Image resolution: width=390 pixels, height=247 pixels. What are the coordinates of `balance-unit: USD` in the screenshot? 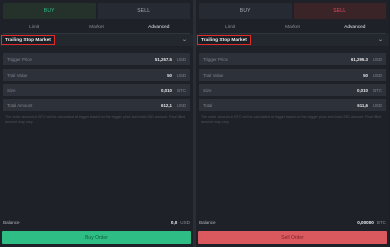 It's located at (185, 222).